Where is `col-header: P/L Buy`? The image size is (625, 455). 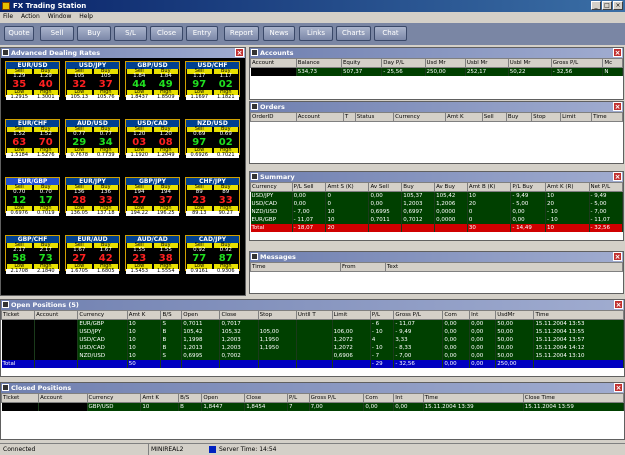 col-header: P/L Buy is located at coordinates (528, 187).